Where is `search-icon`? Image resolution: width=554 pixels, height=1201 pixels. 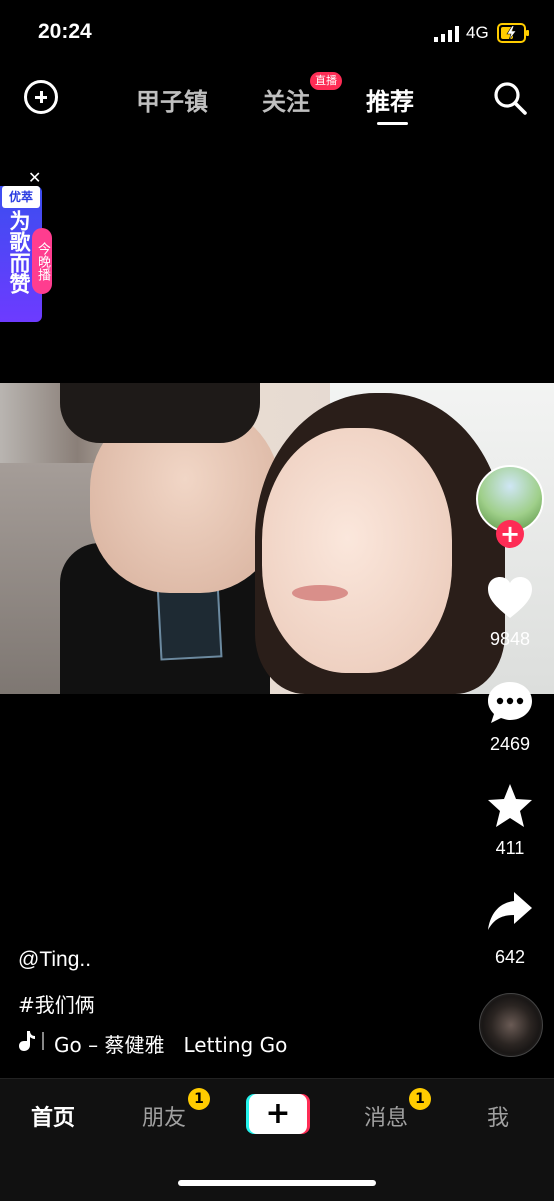
search-icon is located at coordinates (510, 98).